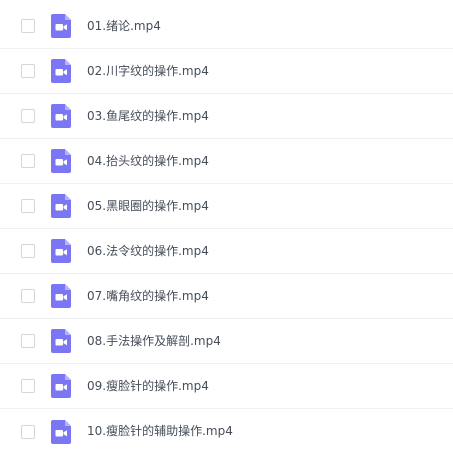 The height and width of the screenshot is (454, 453). Describe the element at coordinates (148, 206) in the screenshot. I see `file-name: 05.黑眼圈的操作.mp4` at that location.